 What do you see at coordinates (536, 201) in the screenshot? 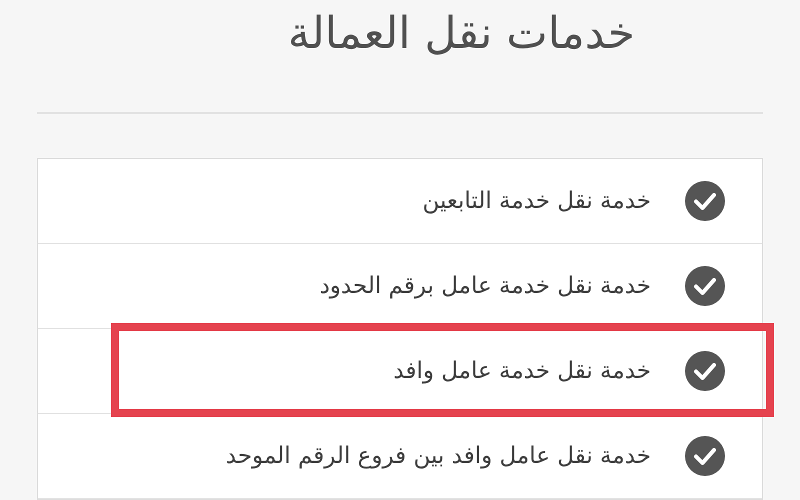
I see `service-label: خدمة نقل خدمة التابعين` at bounding box center [536, 201].